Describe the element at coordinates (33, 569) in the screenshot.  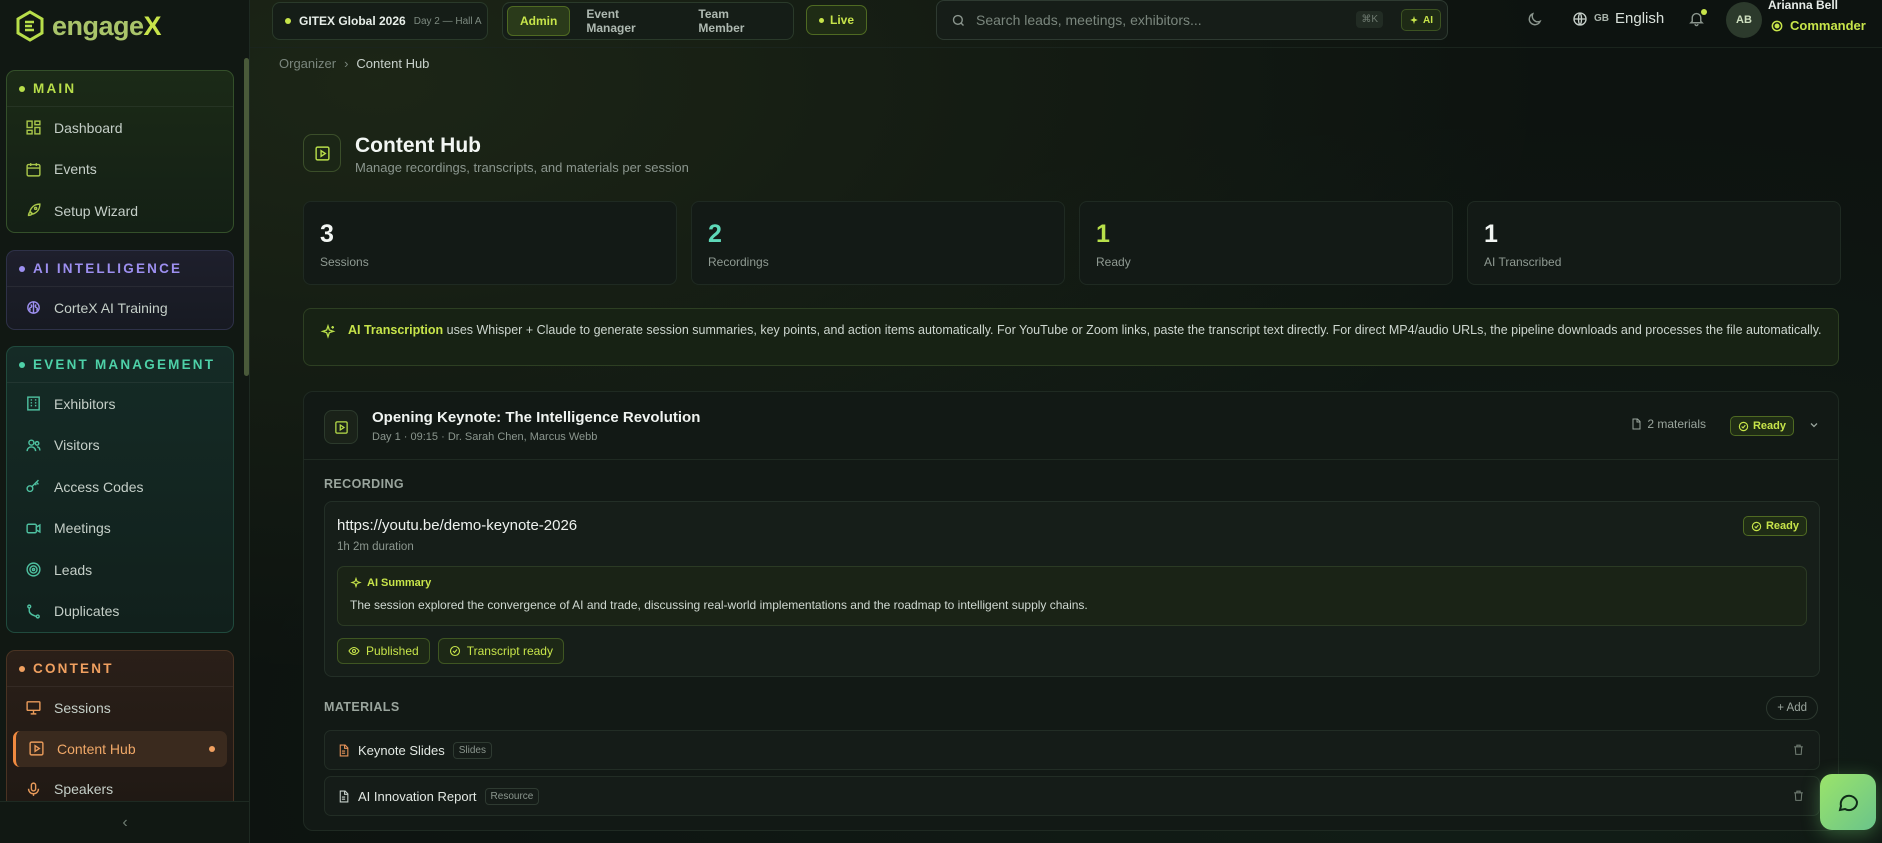
I see `target-icon` at that location.